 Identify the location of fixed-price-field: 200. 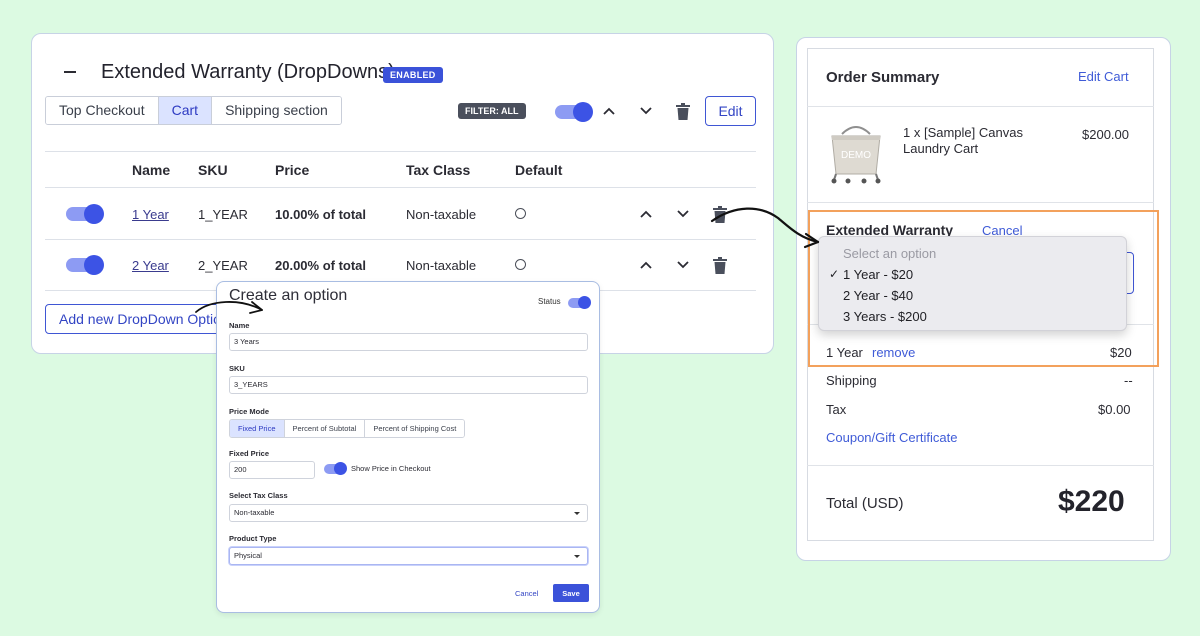
(272, 470).